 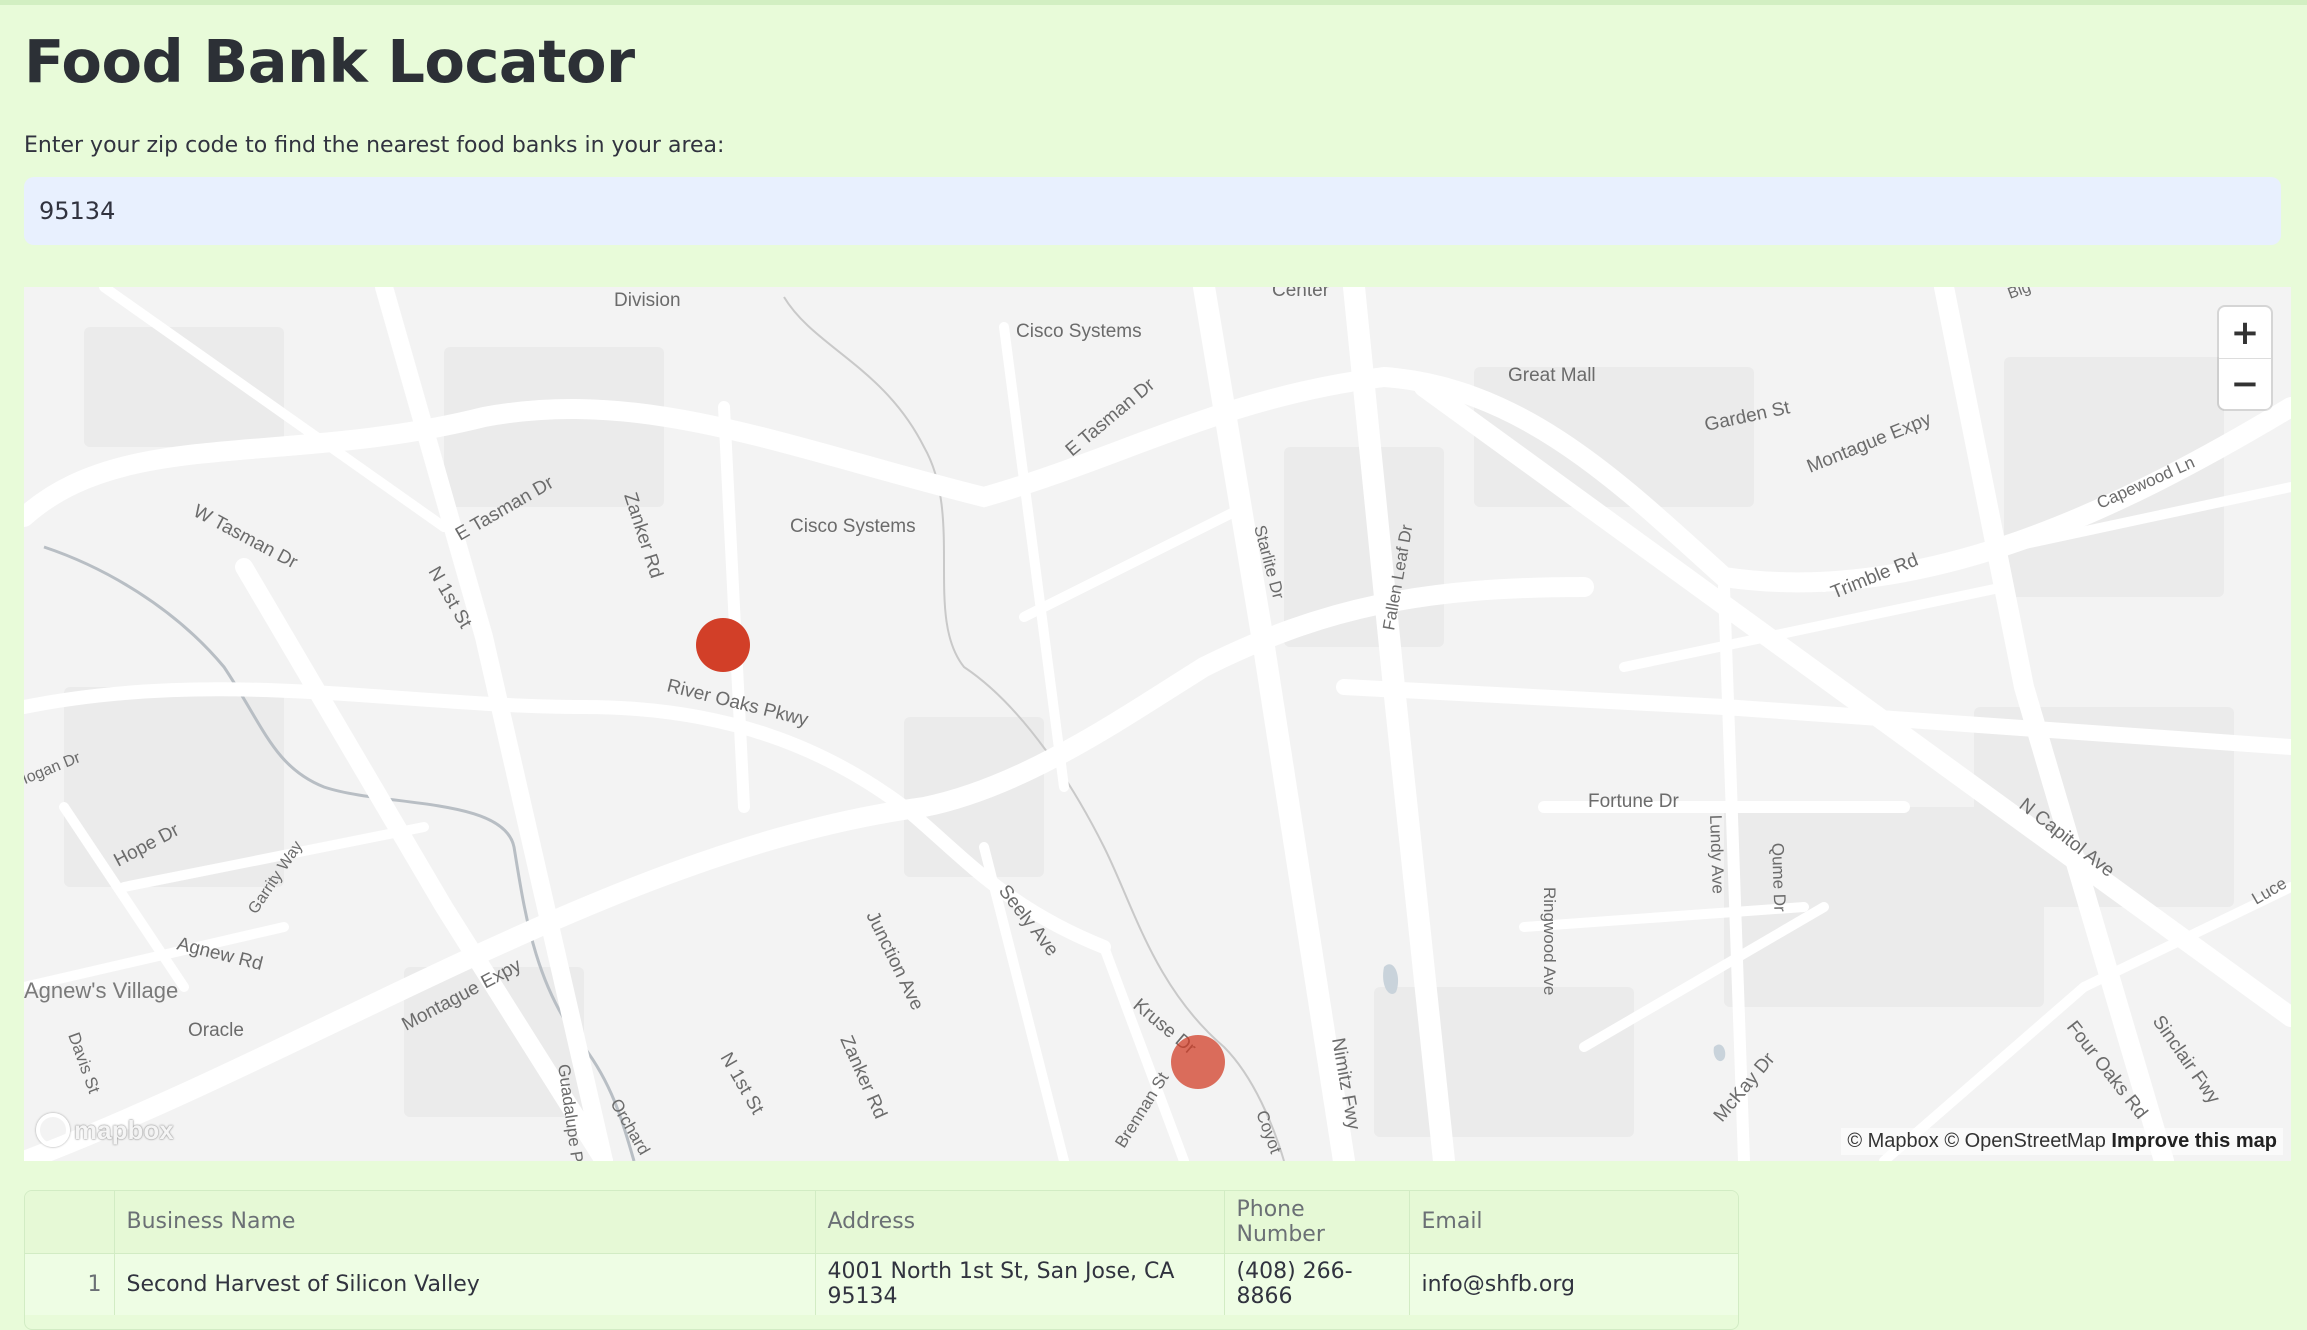 I want to click on column-header-email: Email, so click(x=1573, y=1222).